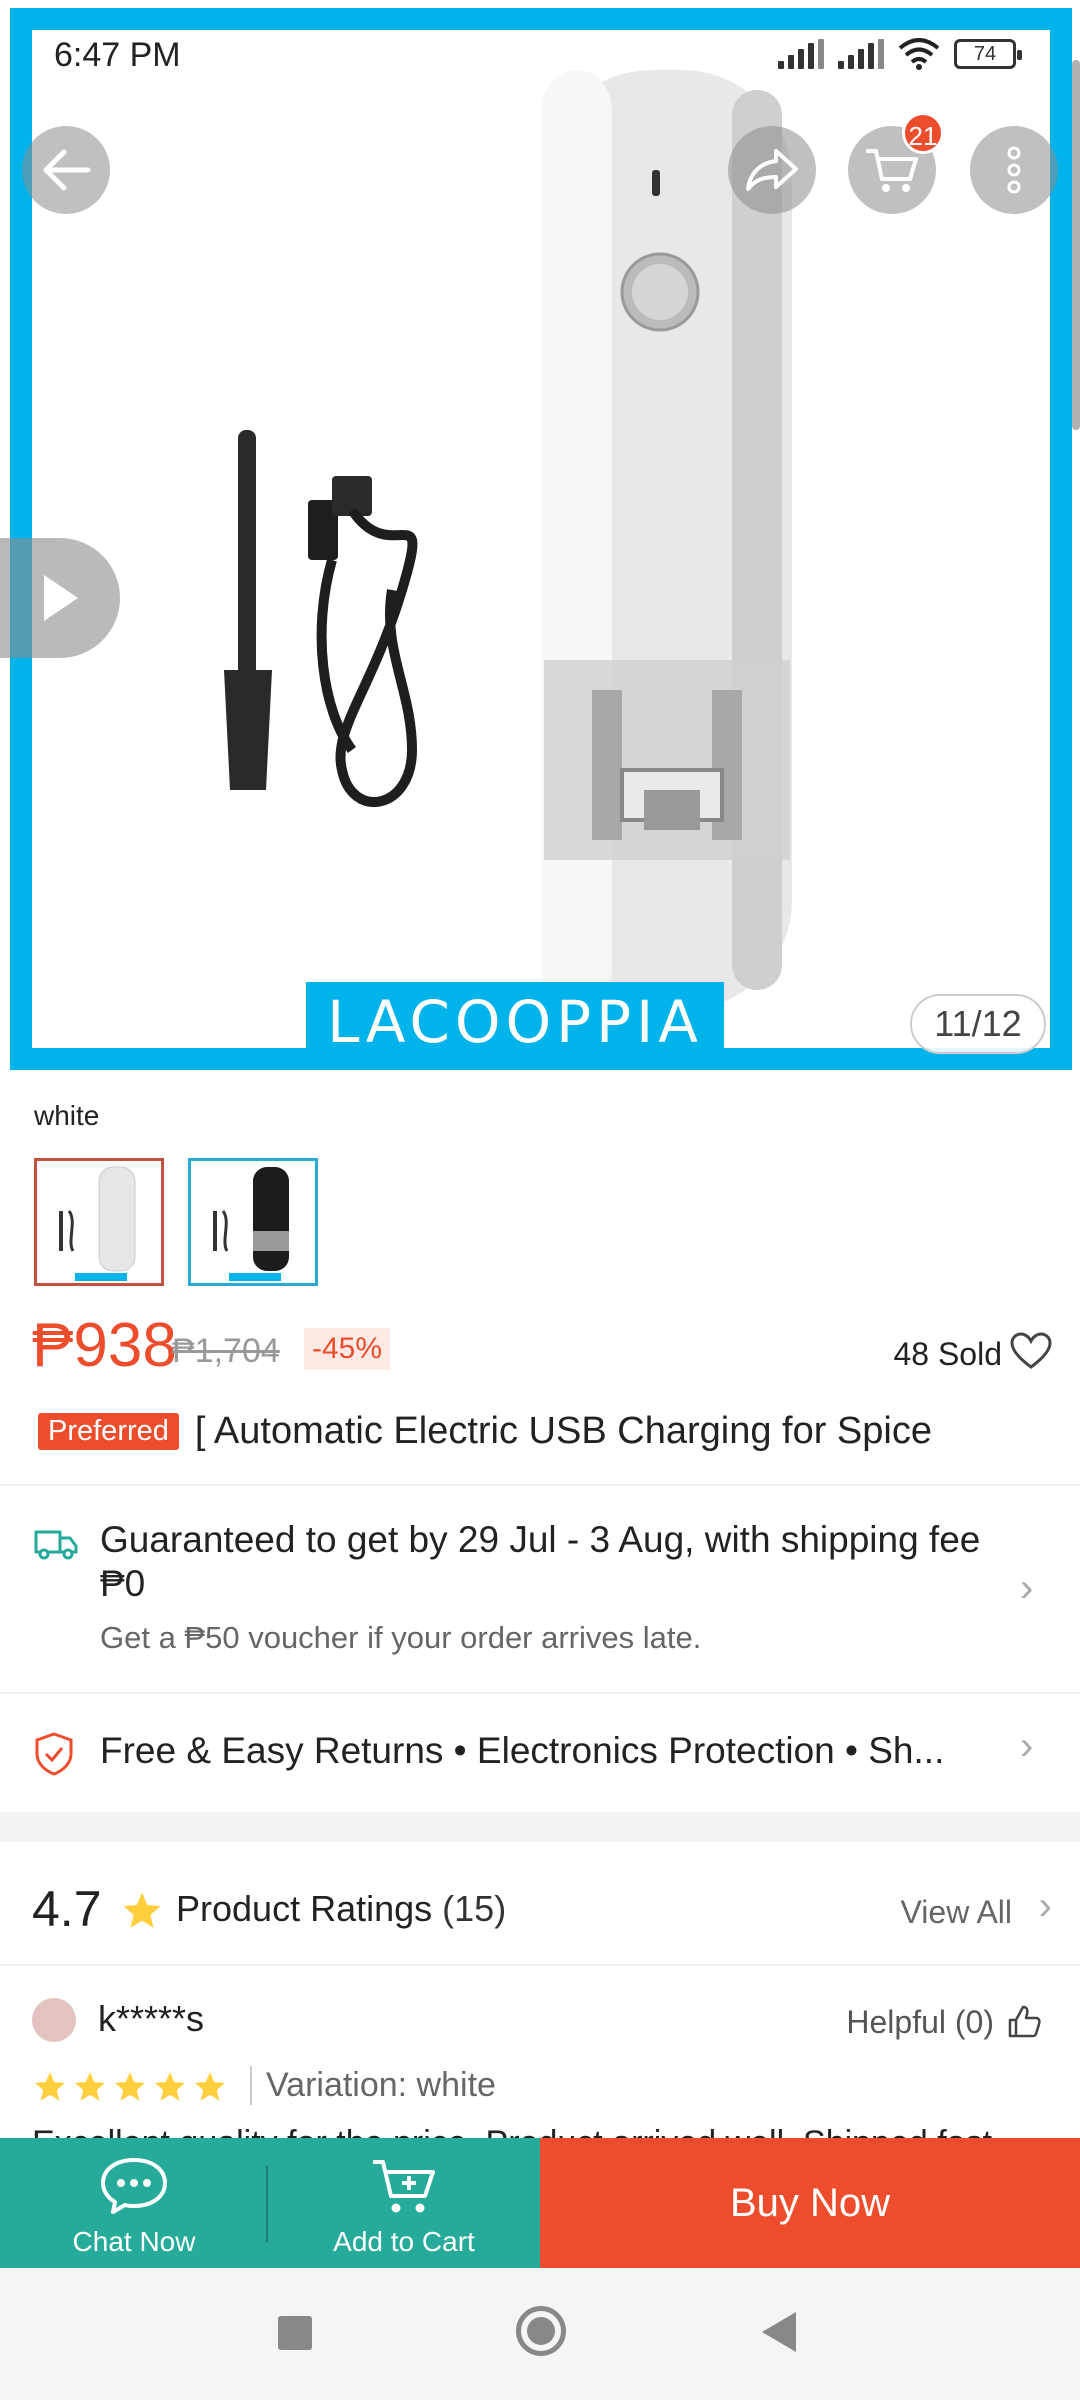 The width and height of the screenshot is (1080, 2400). What do you see at coordinates (542, 1350) in the screenshot?
I see `price-row: ₱938 ₱1,704 -45% 48 Sold` at bounding box center [542, 1350].